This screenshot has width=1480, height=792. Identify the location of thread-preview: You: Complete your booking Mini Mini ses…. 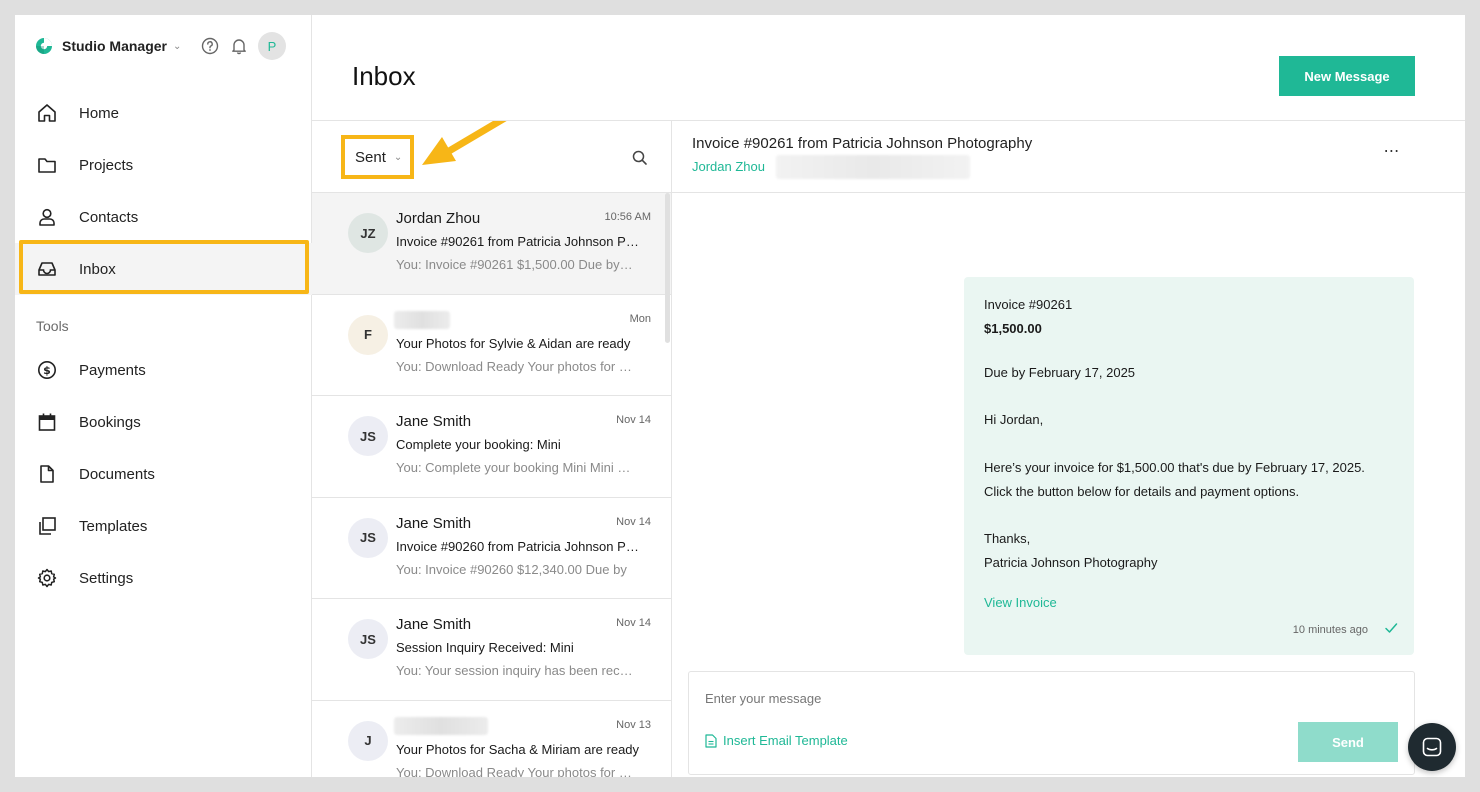
(516, 467).